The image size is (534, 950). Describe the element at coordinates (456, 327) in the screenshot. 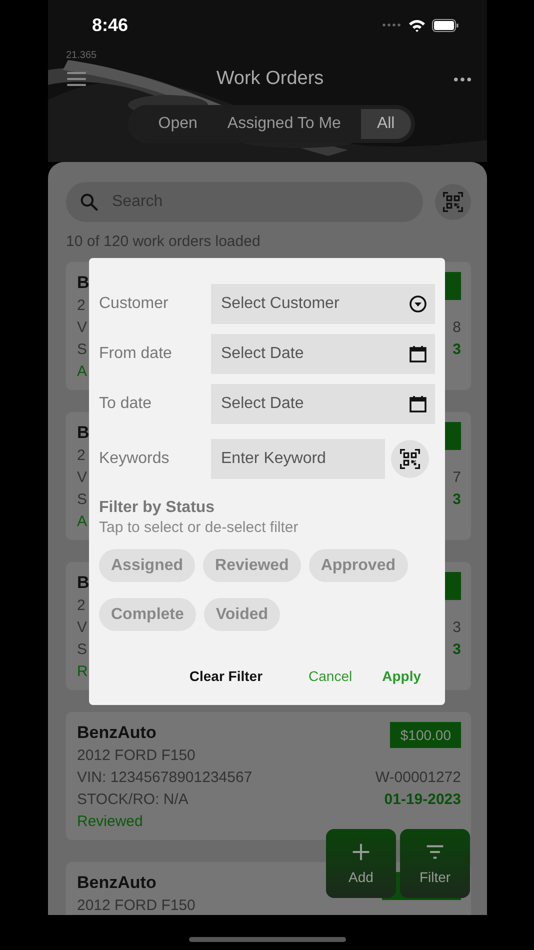

I see `order-number: 8` at that location.